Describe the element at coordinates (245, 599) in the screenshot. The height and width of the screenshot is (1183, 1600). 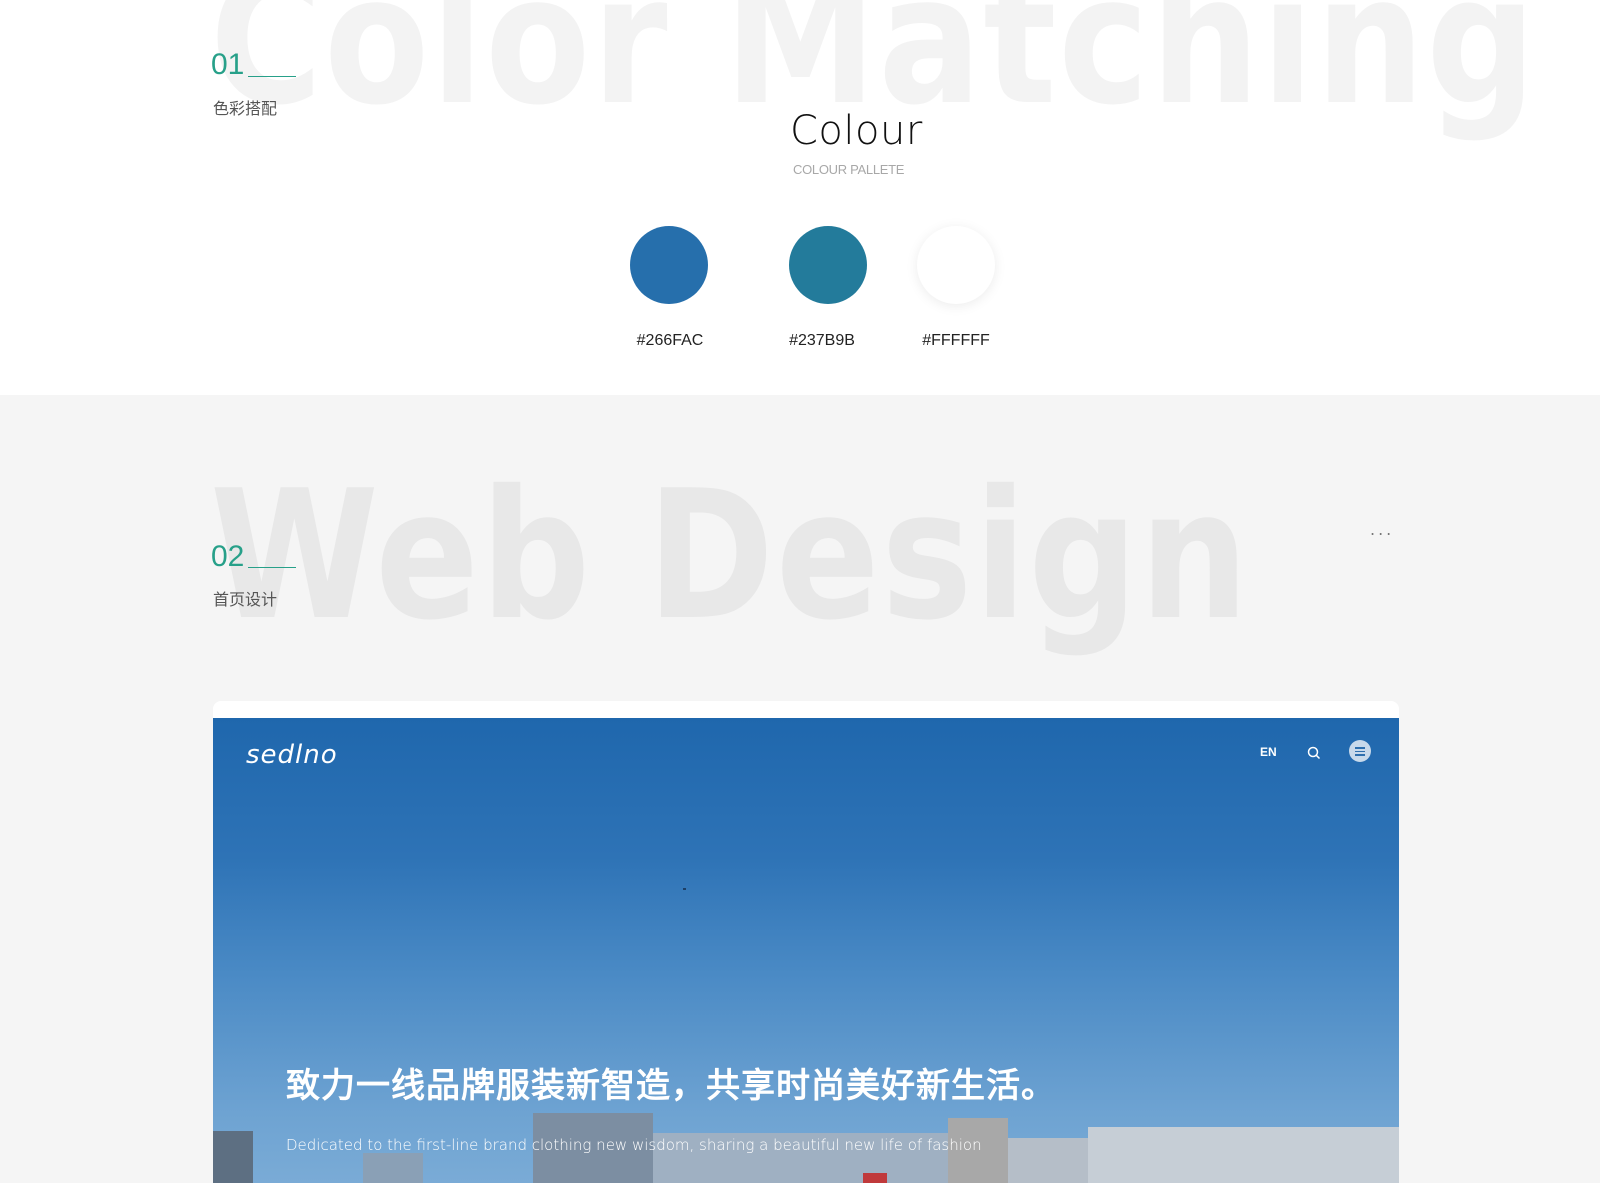
I see `section-subtitle: 首页设计` at that location.